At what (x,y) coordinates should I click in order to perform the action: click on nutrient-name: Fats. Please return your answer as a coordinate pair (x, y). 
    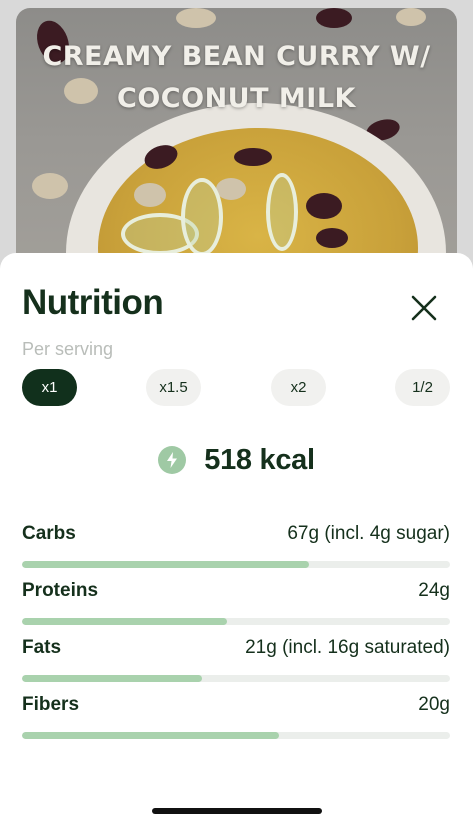
    Looking at the image, I should click on (42, 647).